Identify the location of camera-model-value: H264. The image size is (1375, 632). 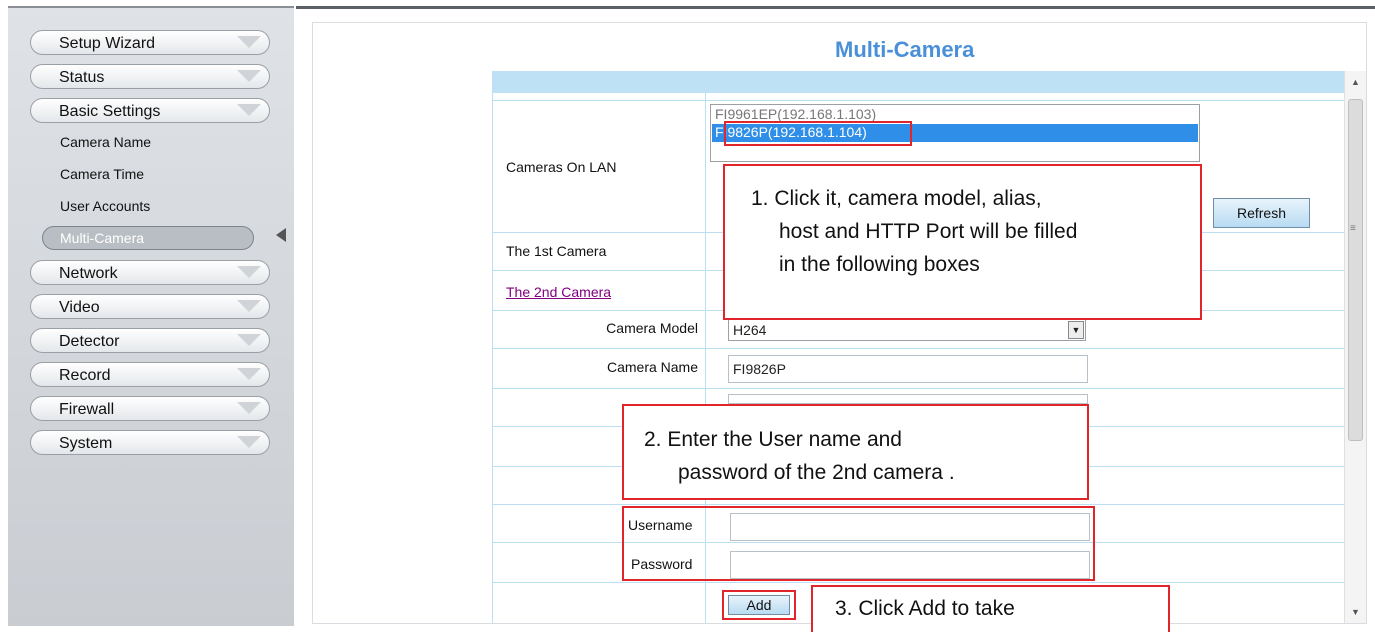
(750, 330).